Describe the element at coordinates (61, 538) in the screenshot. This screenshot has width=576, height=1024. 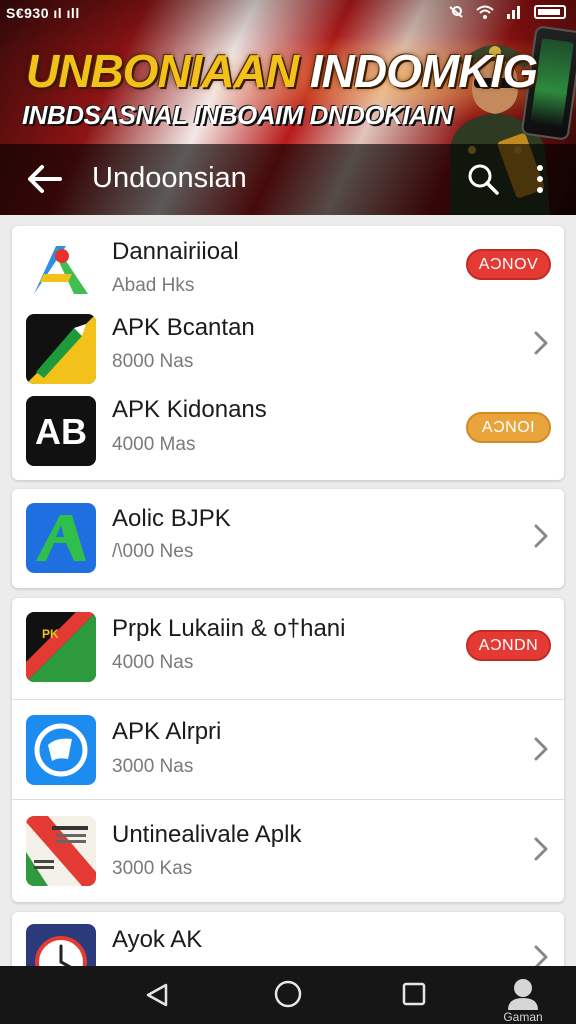
I see `blue-green-a-icon` at that location.